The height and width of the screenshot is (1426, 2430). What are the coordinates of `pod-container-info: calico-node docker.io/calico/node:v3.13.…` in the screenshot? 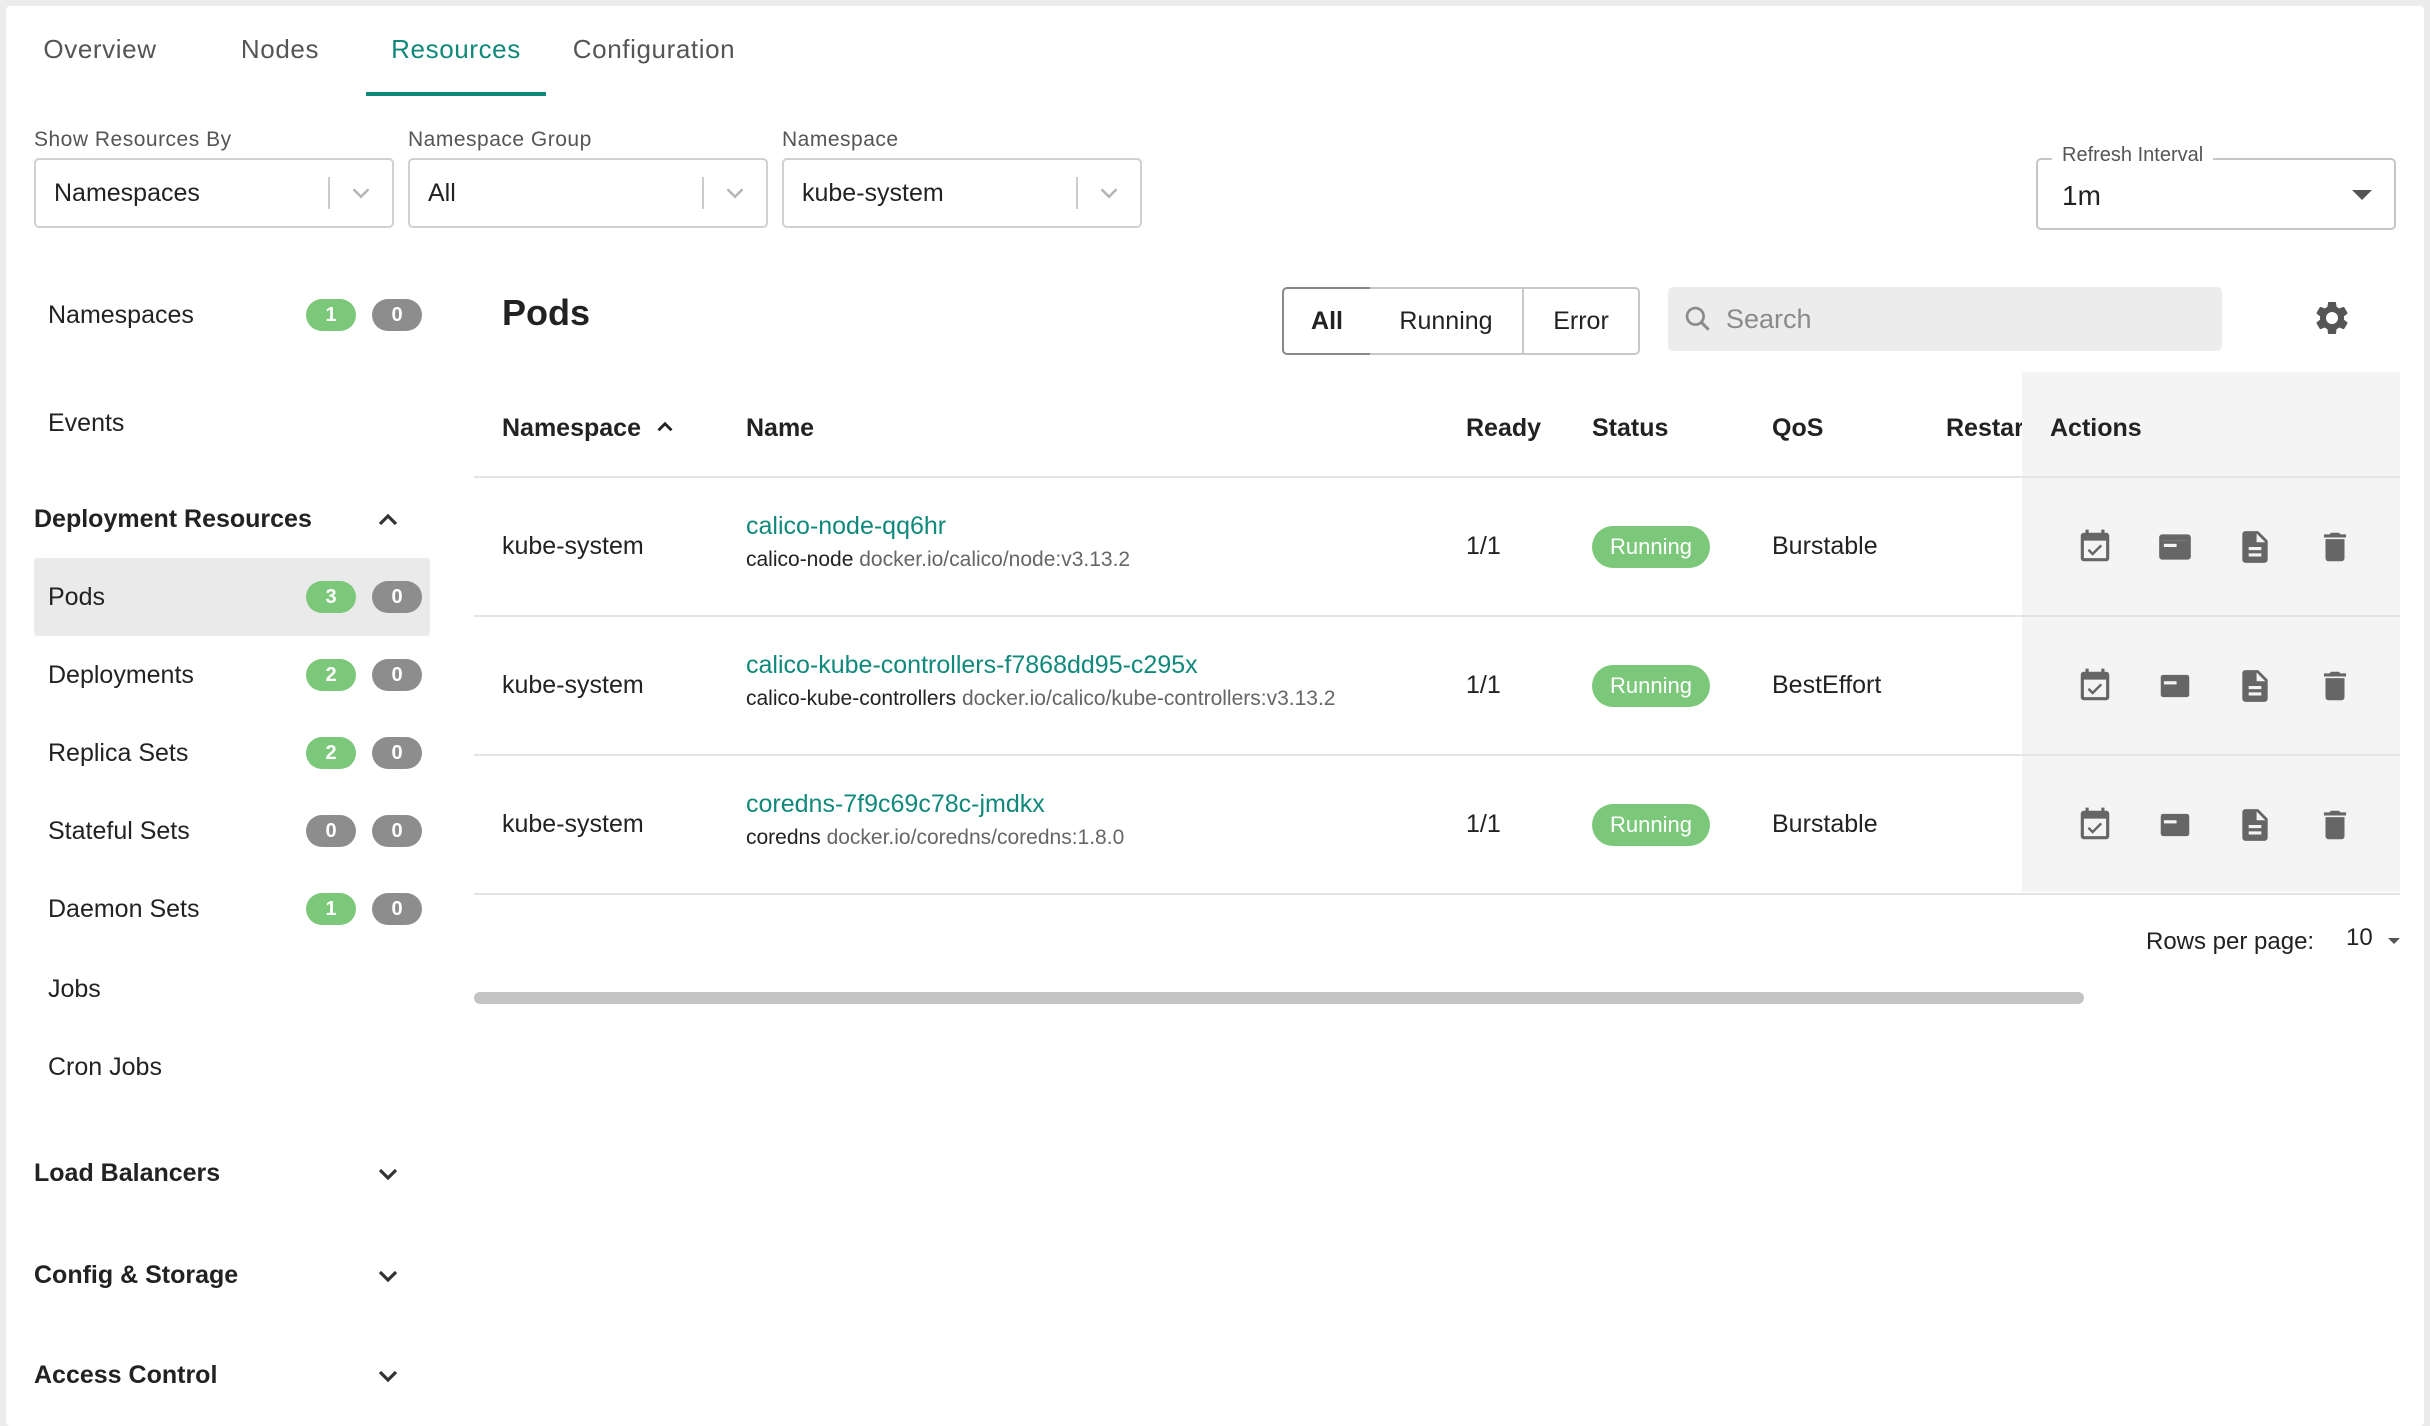 It's located at (938, 560).